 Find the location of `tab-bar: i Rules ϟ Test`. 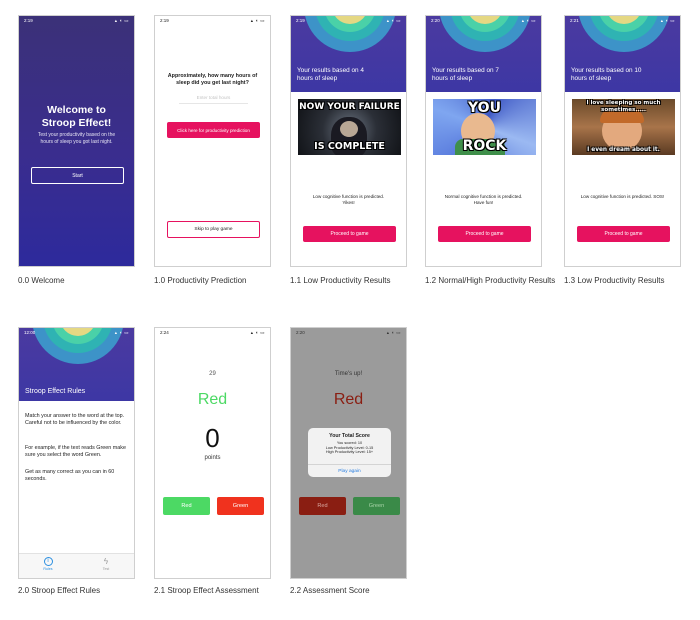

tab-bar: i Rules ϟ Test is located at coordinates (76, 565).